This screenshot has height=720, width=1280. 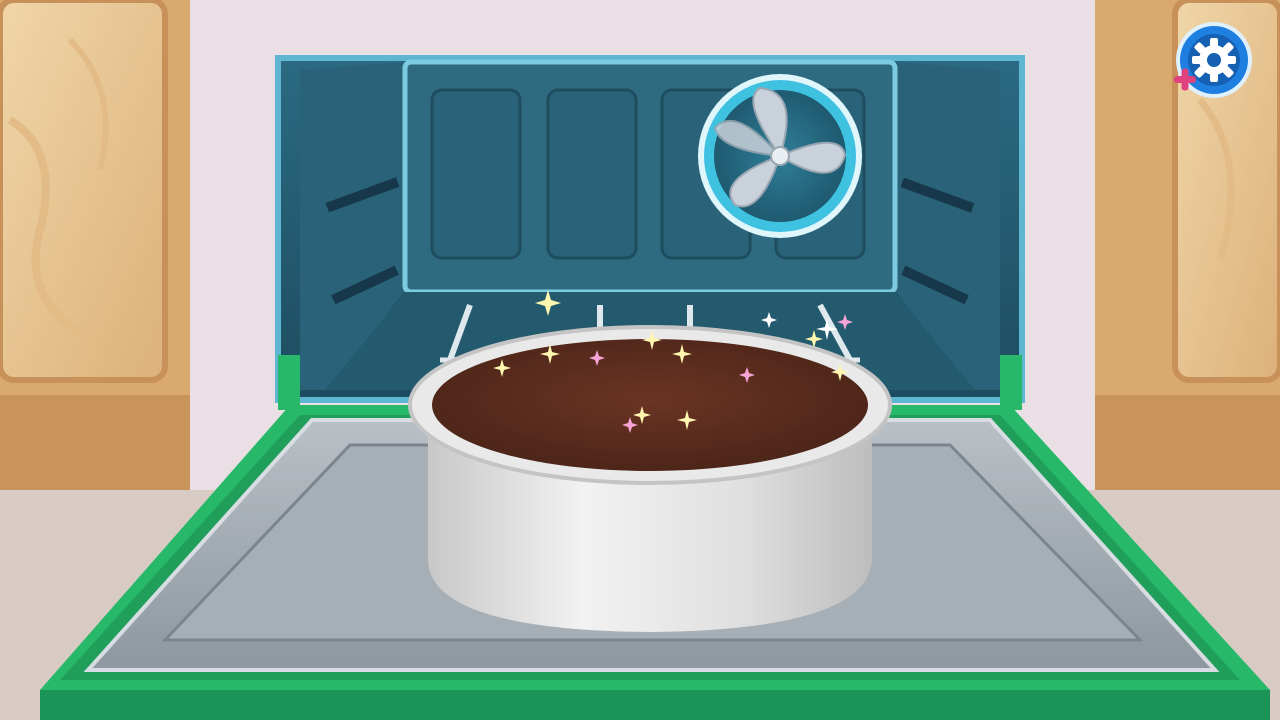 I want to click on settings-button, so click(x=1211, y=63).